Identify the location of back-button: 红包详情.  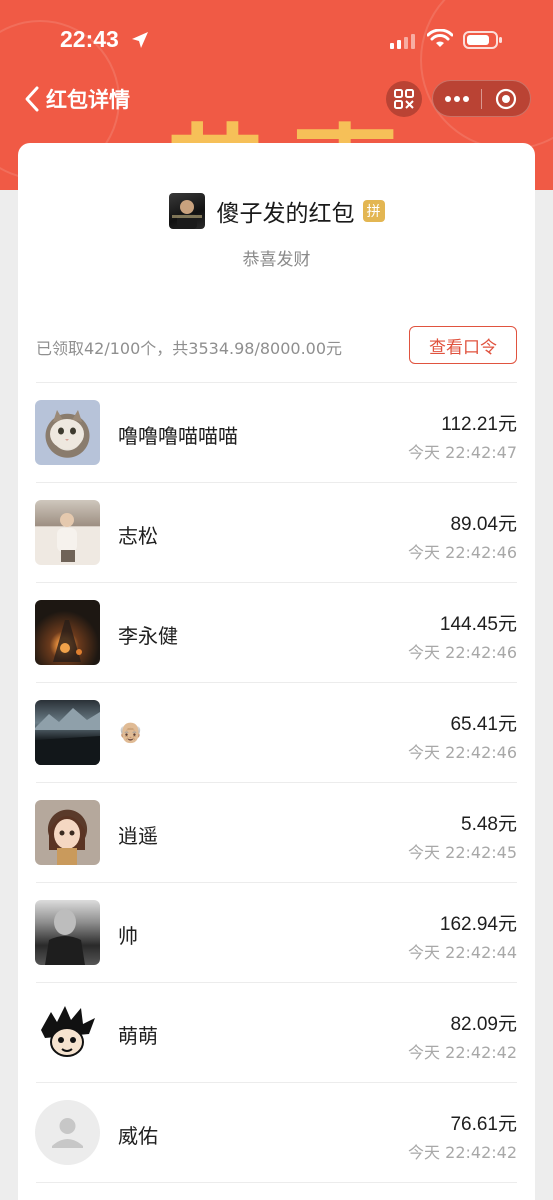
(76, 99).